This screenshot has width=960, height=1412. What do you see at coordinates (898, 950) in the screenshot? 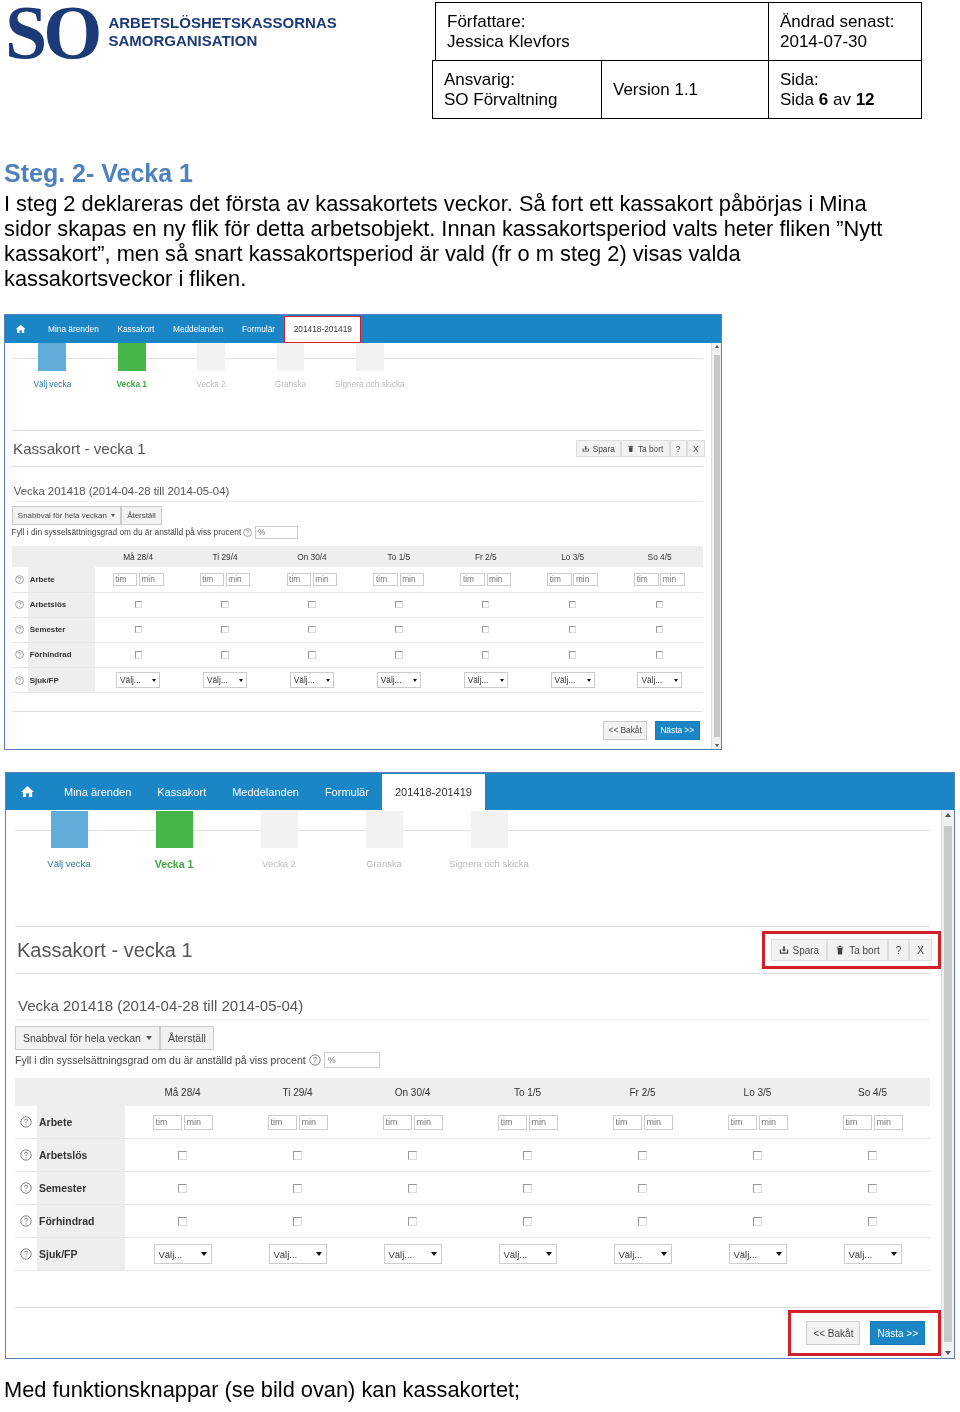
I see `toolbar-button: ?` at bounding box center [898, 950].